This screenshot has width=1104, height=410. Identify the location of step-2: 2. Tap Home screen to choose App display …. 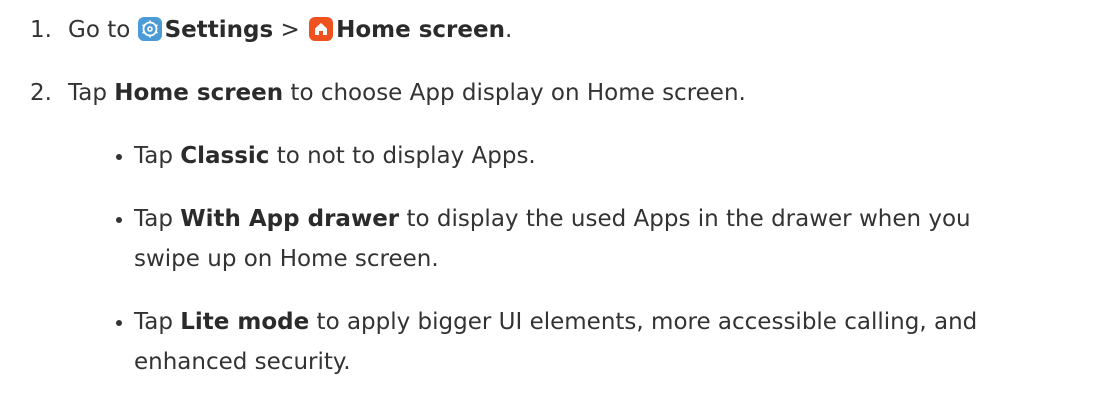
(388, 93).